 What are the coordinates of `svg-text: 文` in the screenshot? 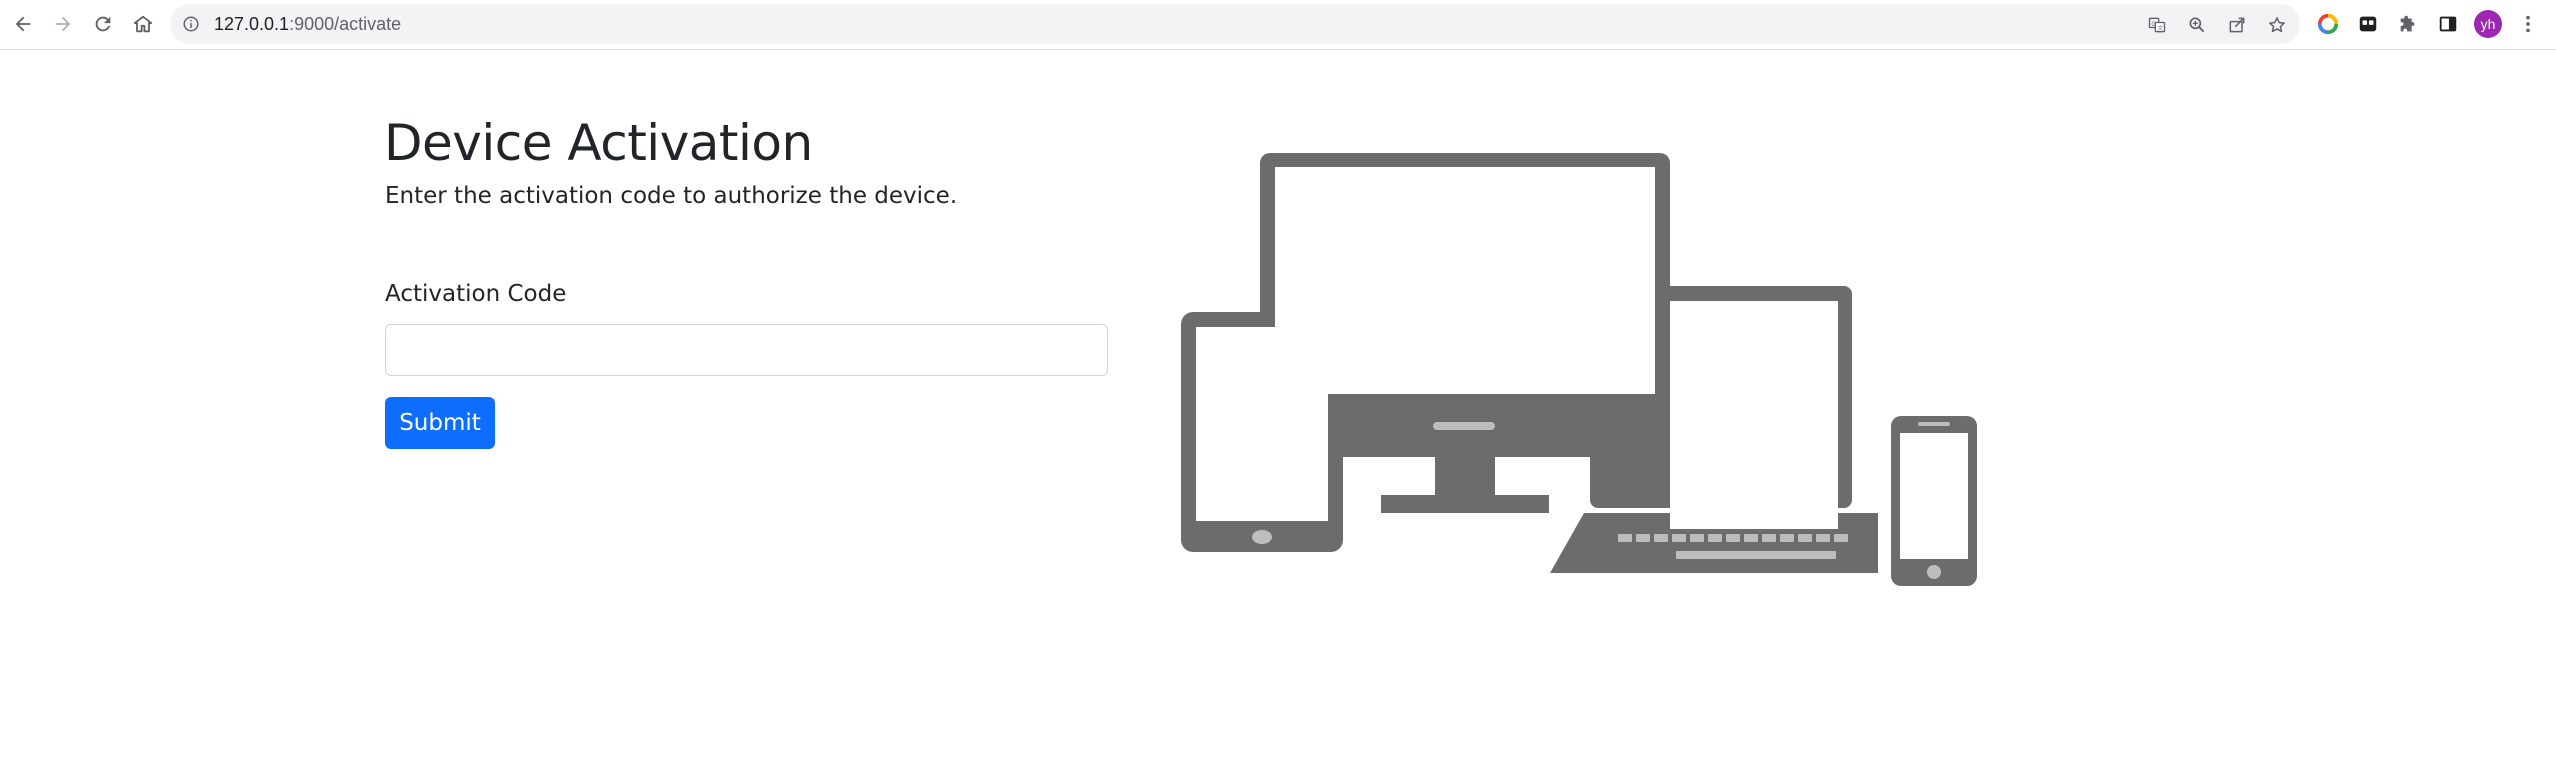 It's located at (2160, 28).